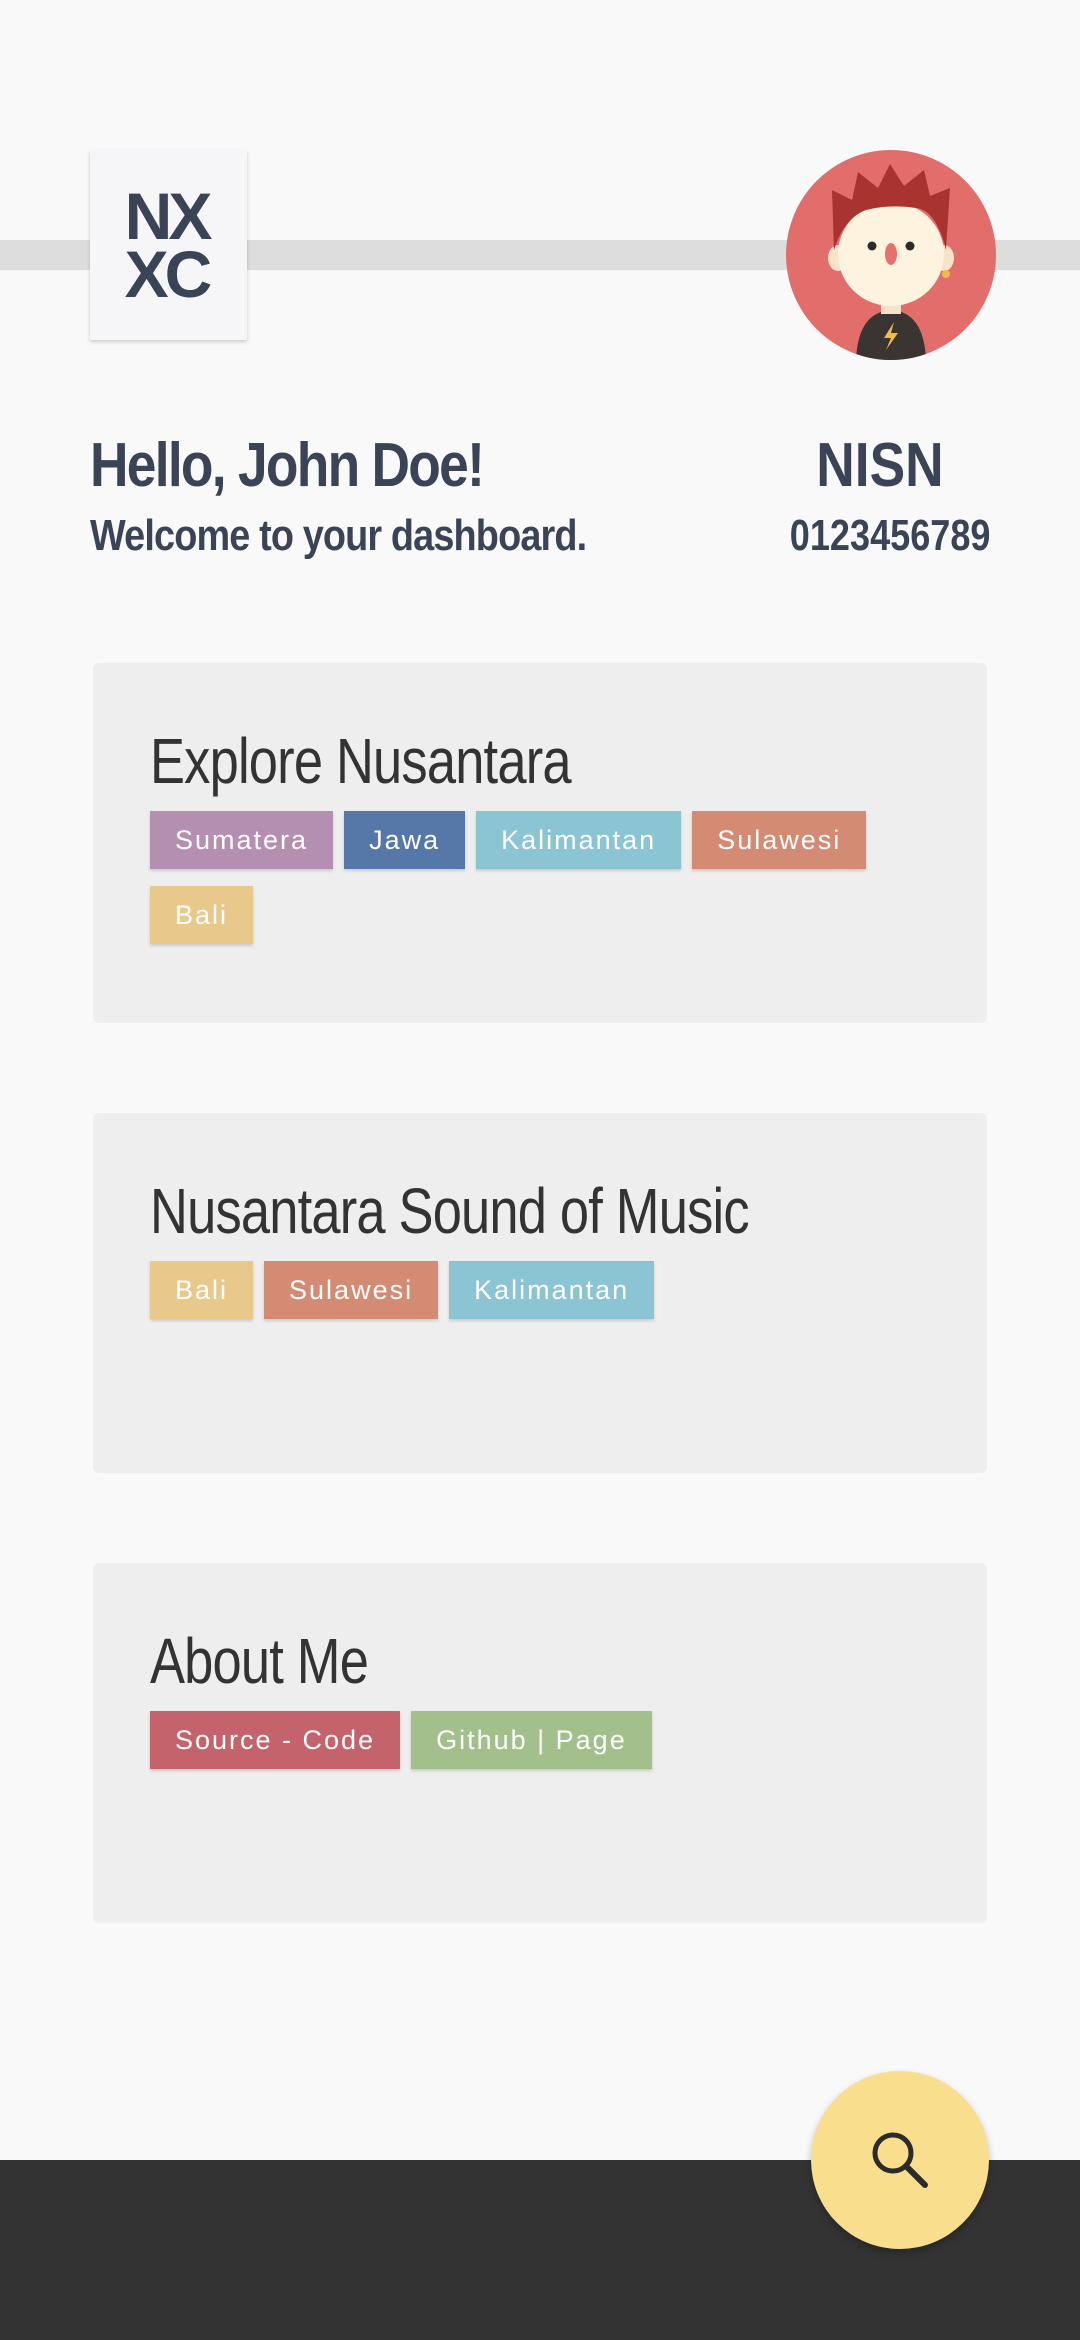  I want to click on card-about-me: About Me Source - Code Github | Page, so click(540, 1743).